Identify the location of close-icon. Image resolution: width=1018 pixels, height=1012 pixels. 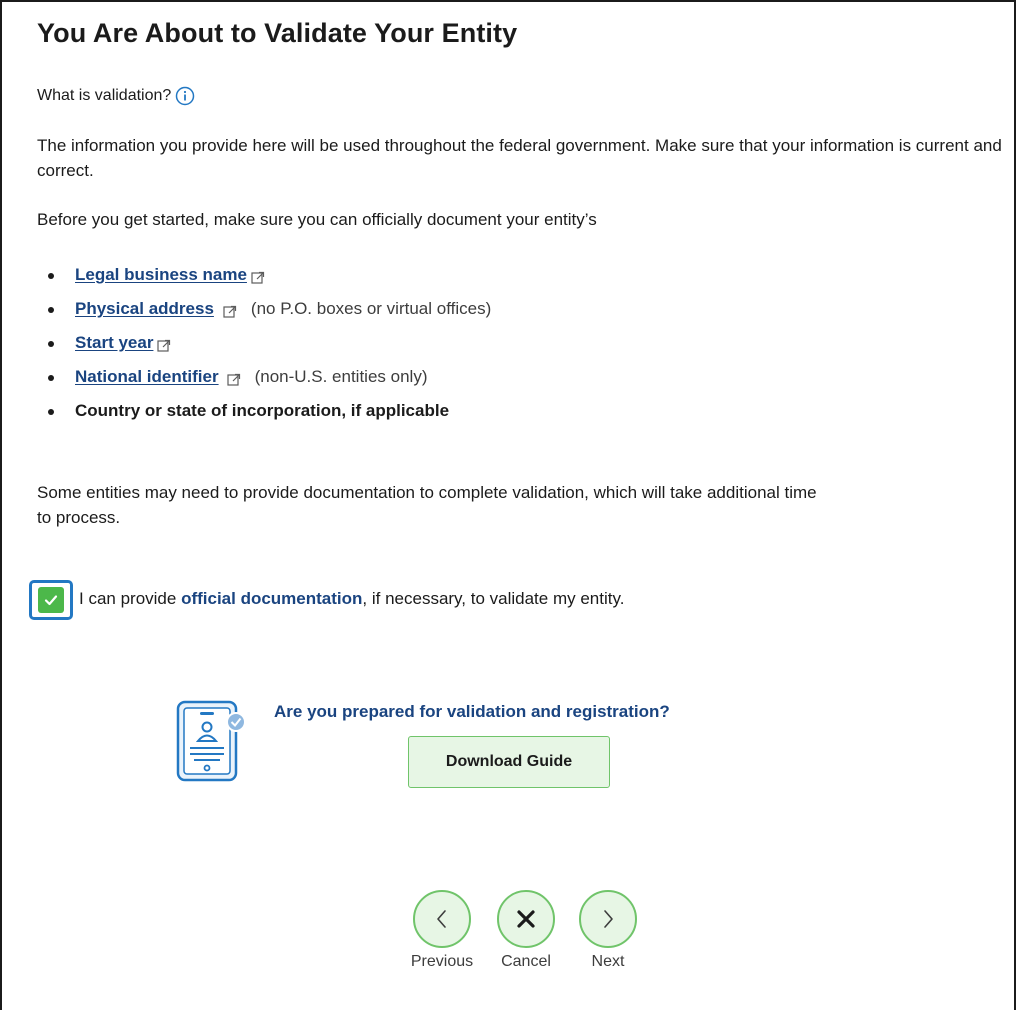
(526, 919).